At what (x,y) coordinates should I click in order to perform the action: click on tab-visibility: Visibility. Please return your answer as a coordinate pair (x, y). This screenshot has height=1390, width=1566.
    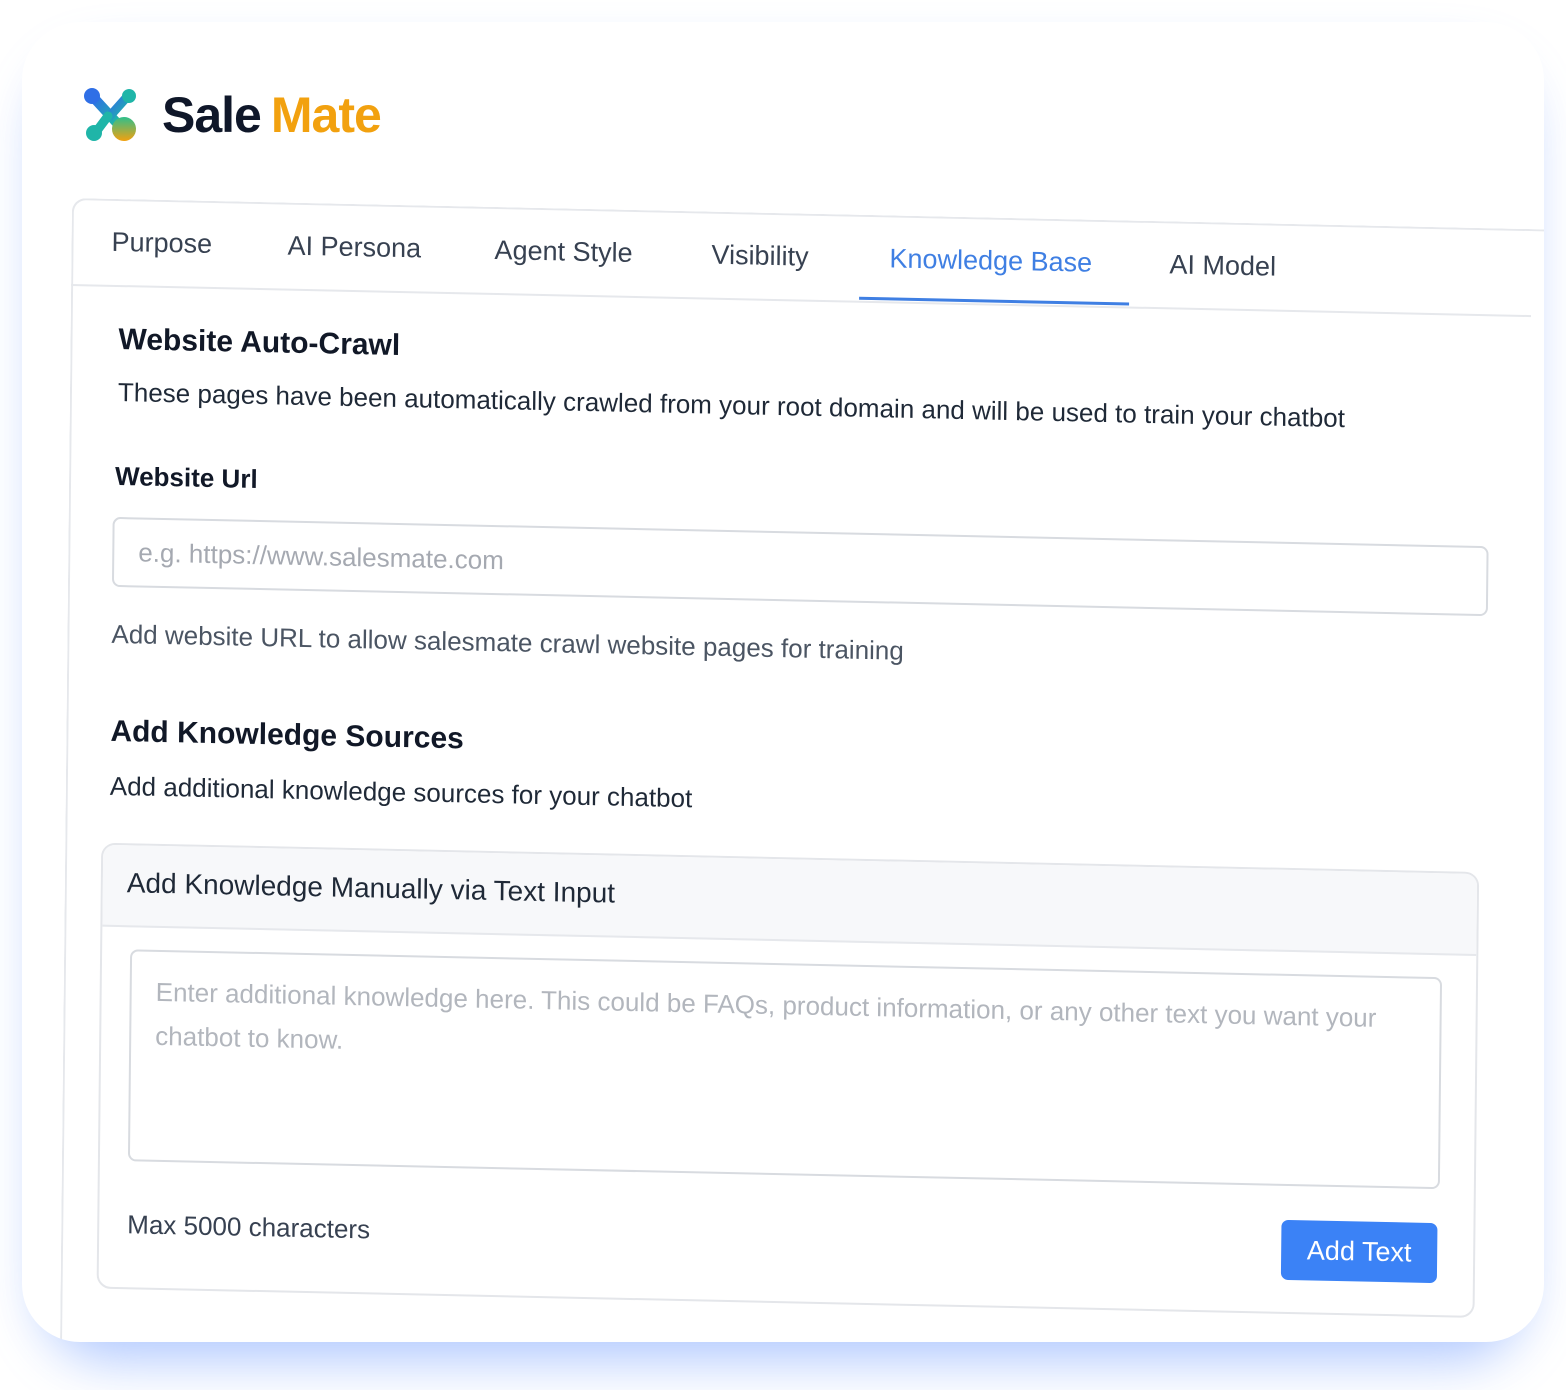
    Looking at the image, I should click on (759, 256).